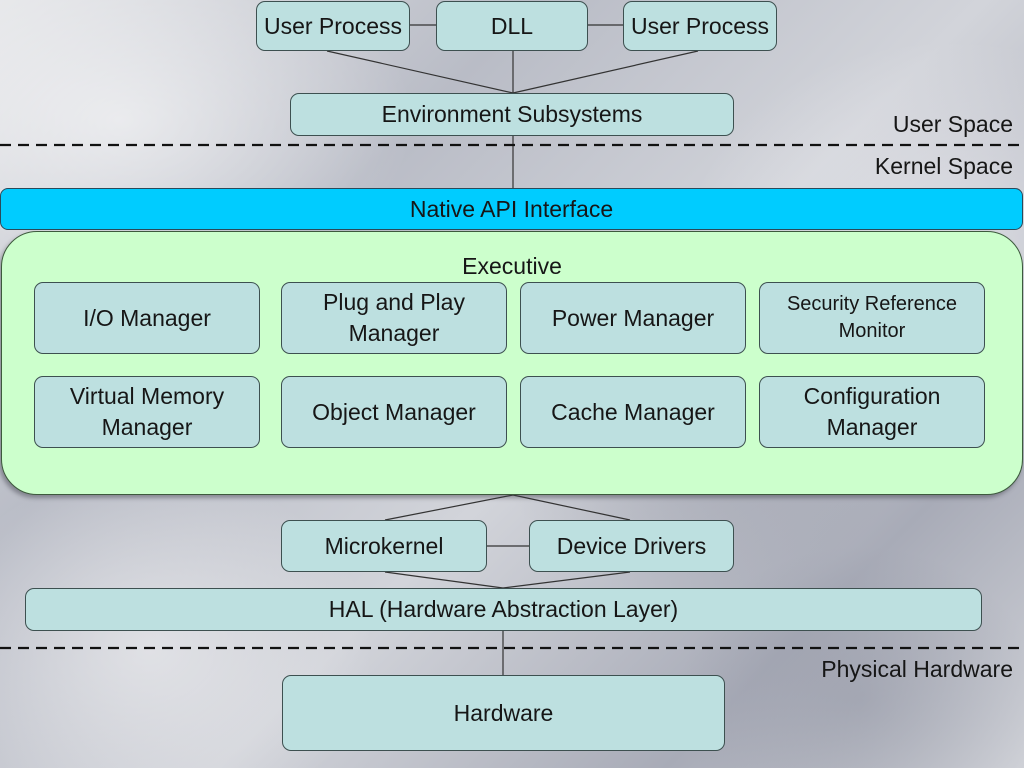 The image size is (1024, 768). I want to click on io-manager: I/O Manager, so click(147, 318).